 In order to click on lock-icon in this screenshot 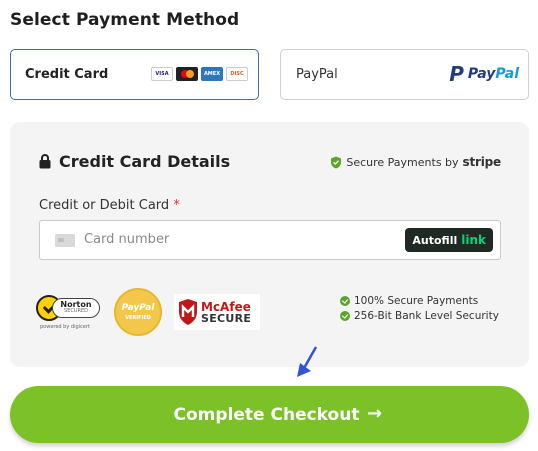, I will do `click(45, 161)`.